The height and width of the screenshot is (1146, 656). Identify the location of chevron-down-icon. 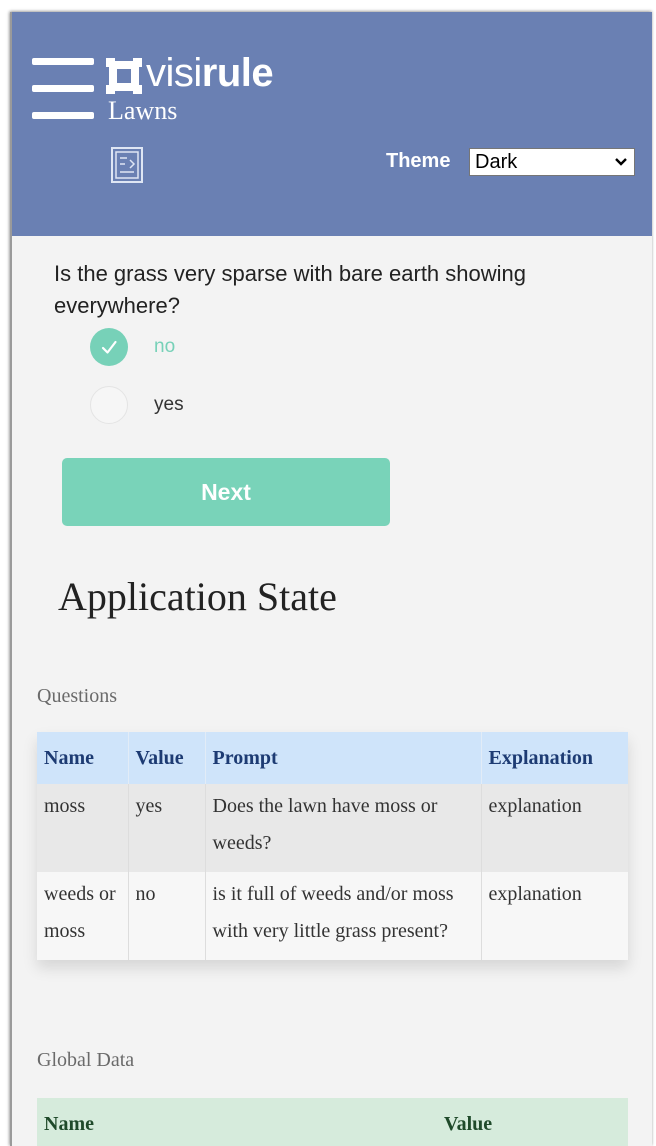
(621, 162).